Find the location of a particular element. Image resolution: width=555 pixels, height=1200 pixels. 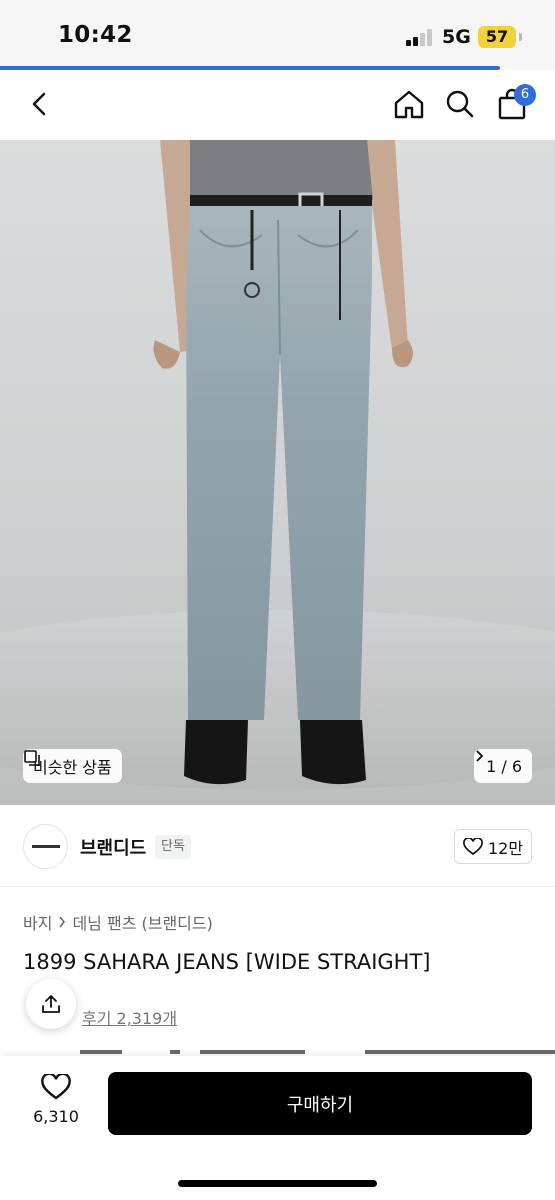

home-button is located at coordinates (409, 104).